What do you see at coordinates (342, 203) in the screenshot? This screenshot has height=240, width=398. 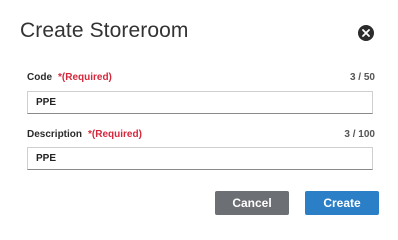 I see `create-button: Create` at bounding box center [342, 203].